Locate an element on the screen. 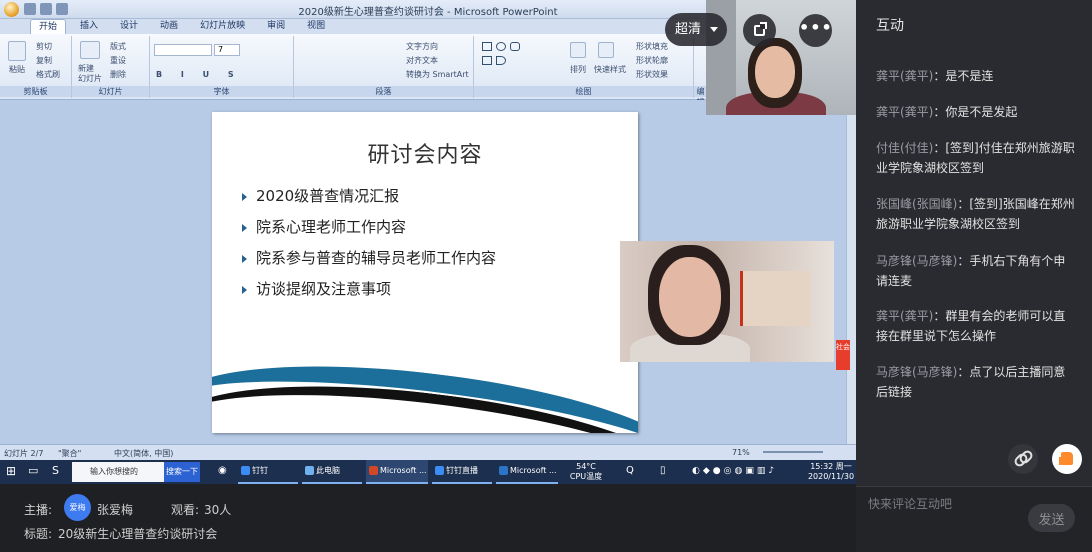 This screenshot has height=552, width=1092. share-button is located at coordinates (759, 30).